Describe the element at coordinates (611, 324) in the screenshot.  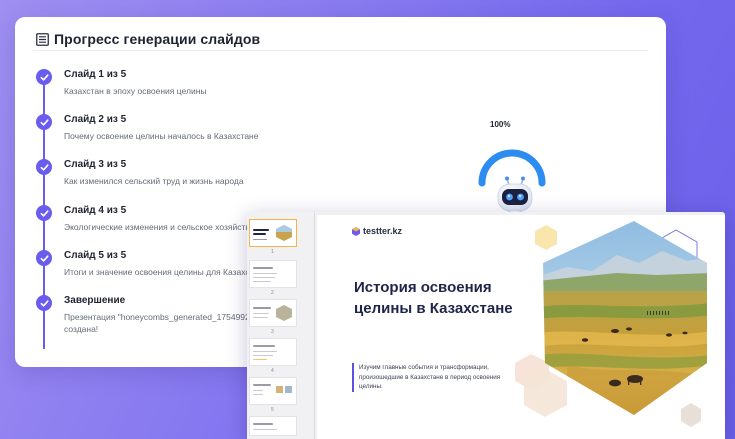
I see `slide-decoration` at that location.